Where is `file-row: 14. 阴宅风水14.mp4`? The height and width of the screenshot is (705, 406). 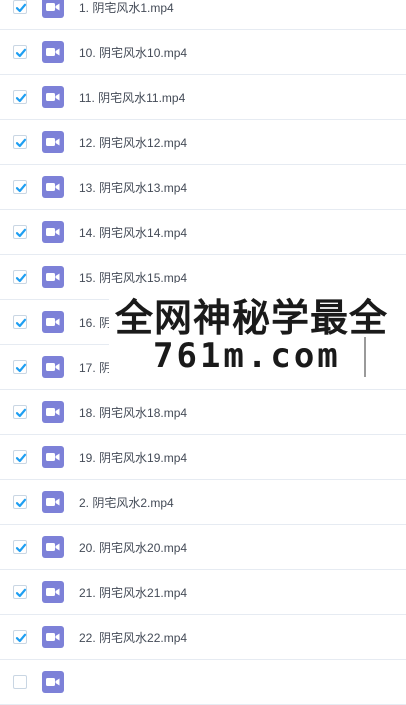
file-row: 14. 阴宅风水14.mp4 is located at coordinates (203, 232).